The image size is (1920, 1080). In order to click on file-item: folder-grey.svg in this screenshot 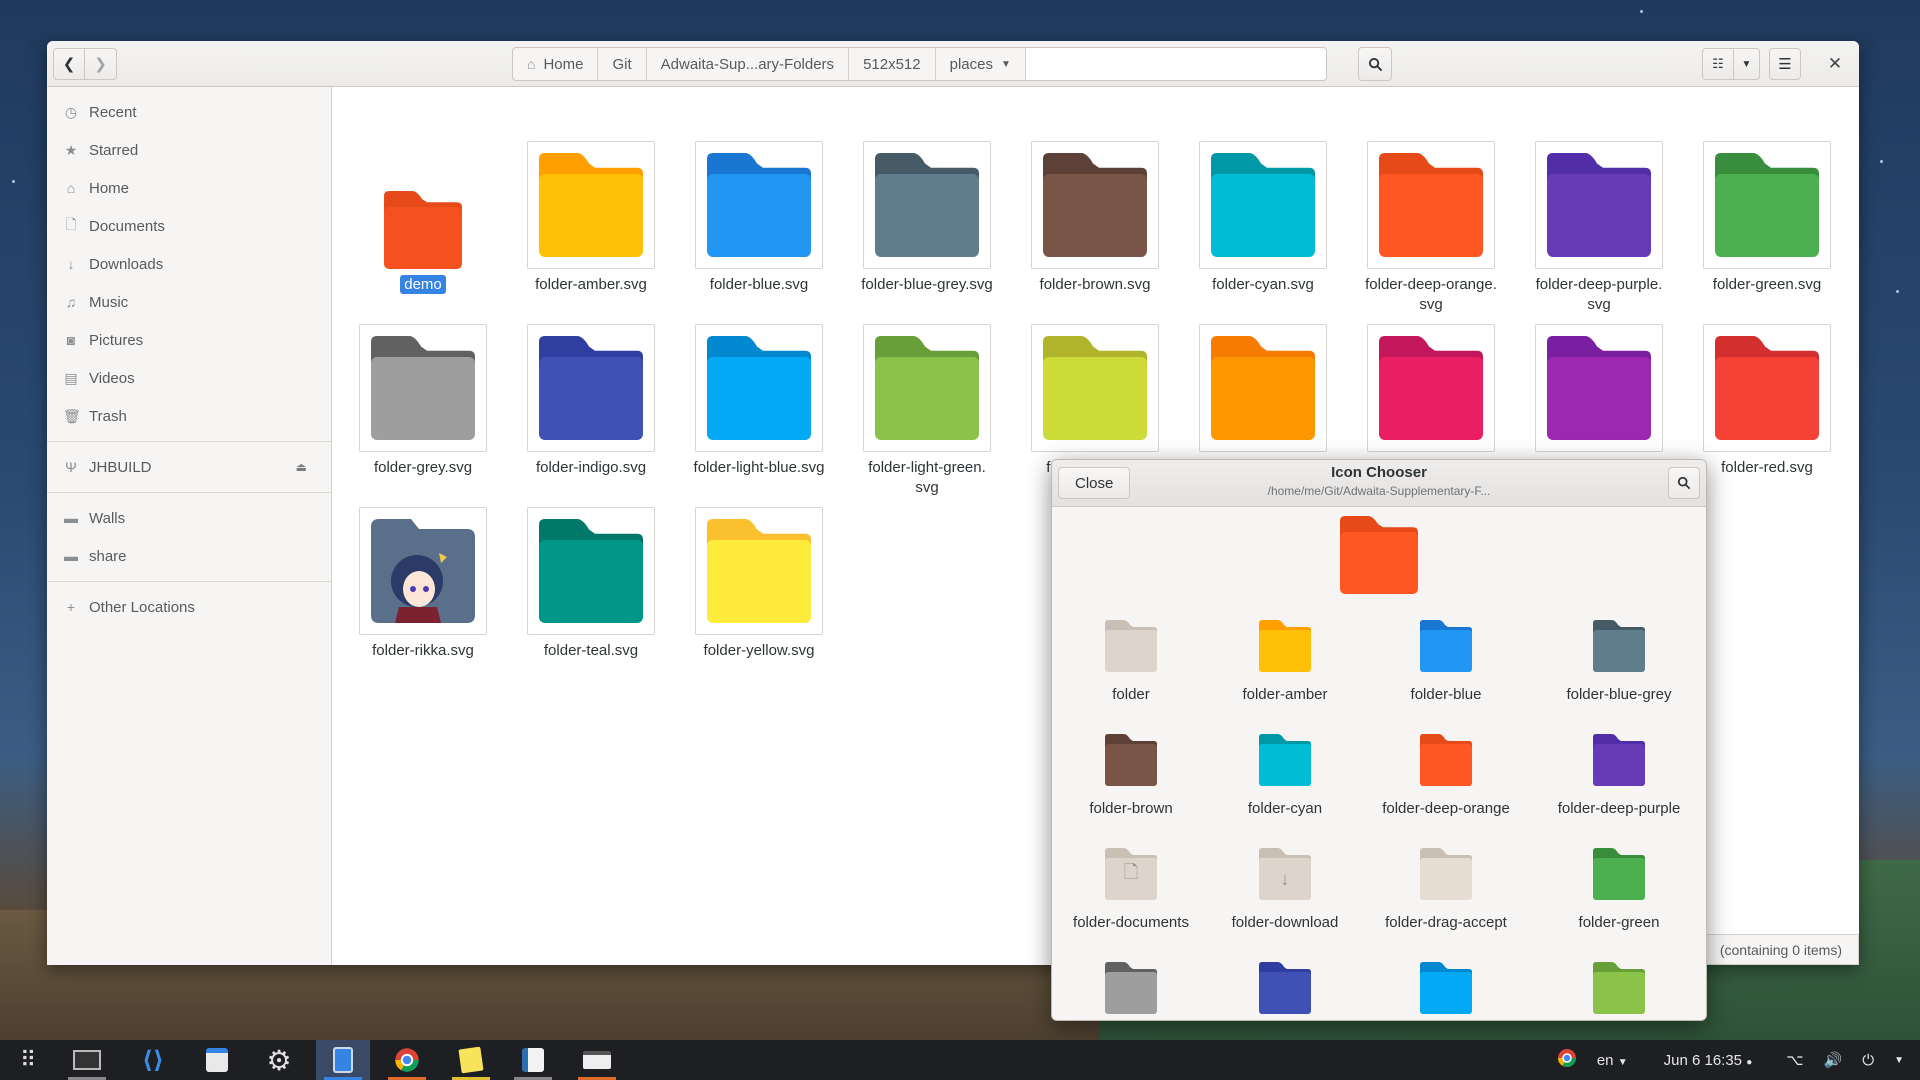, I will do `click(423, 401)`.